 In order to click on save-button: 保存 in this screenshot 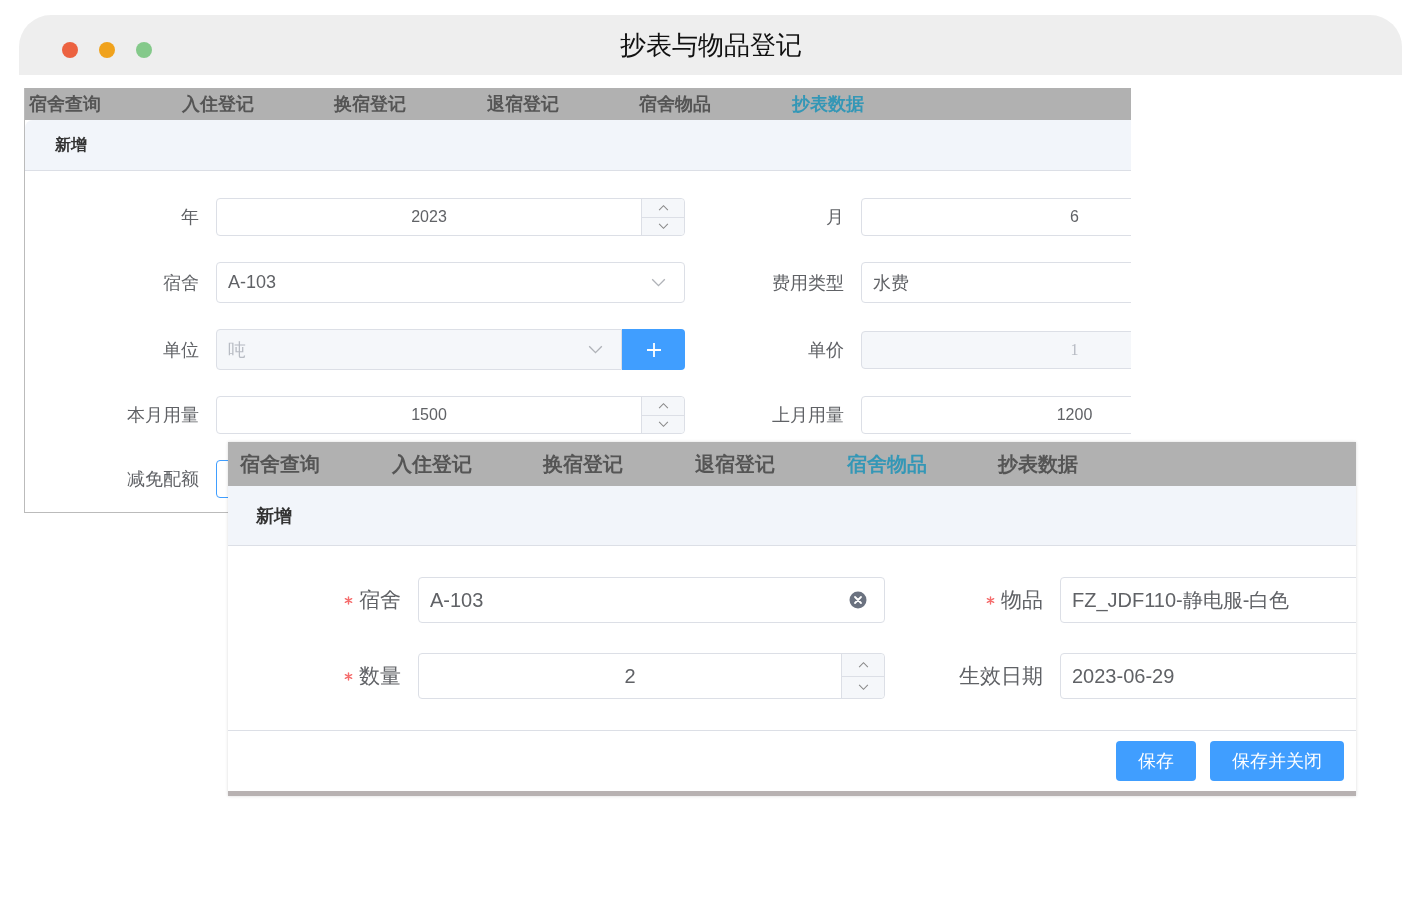, I will do `click(1156, 761)`.